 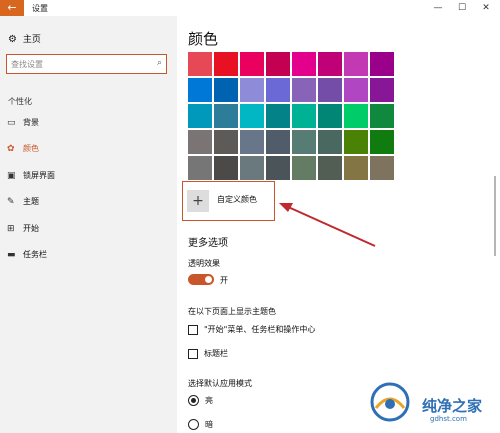 What do you see at coordinates (237, 199) in the screenshot?
I see `custom-color-label: 自定义颜色` at bounding box center [237, 199].